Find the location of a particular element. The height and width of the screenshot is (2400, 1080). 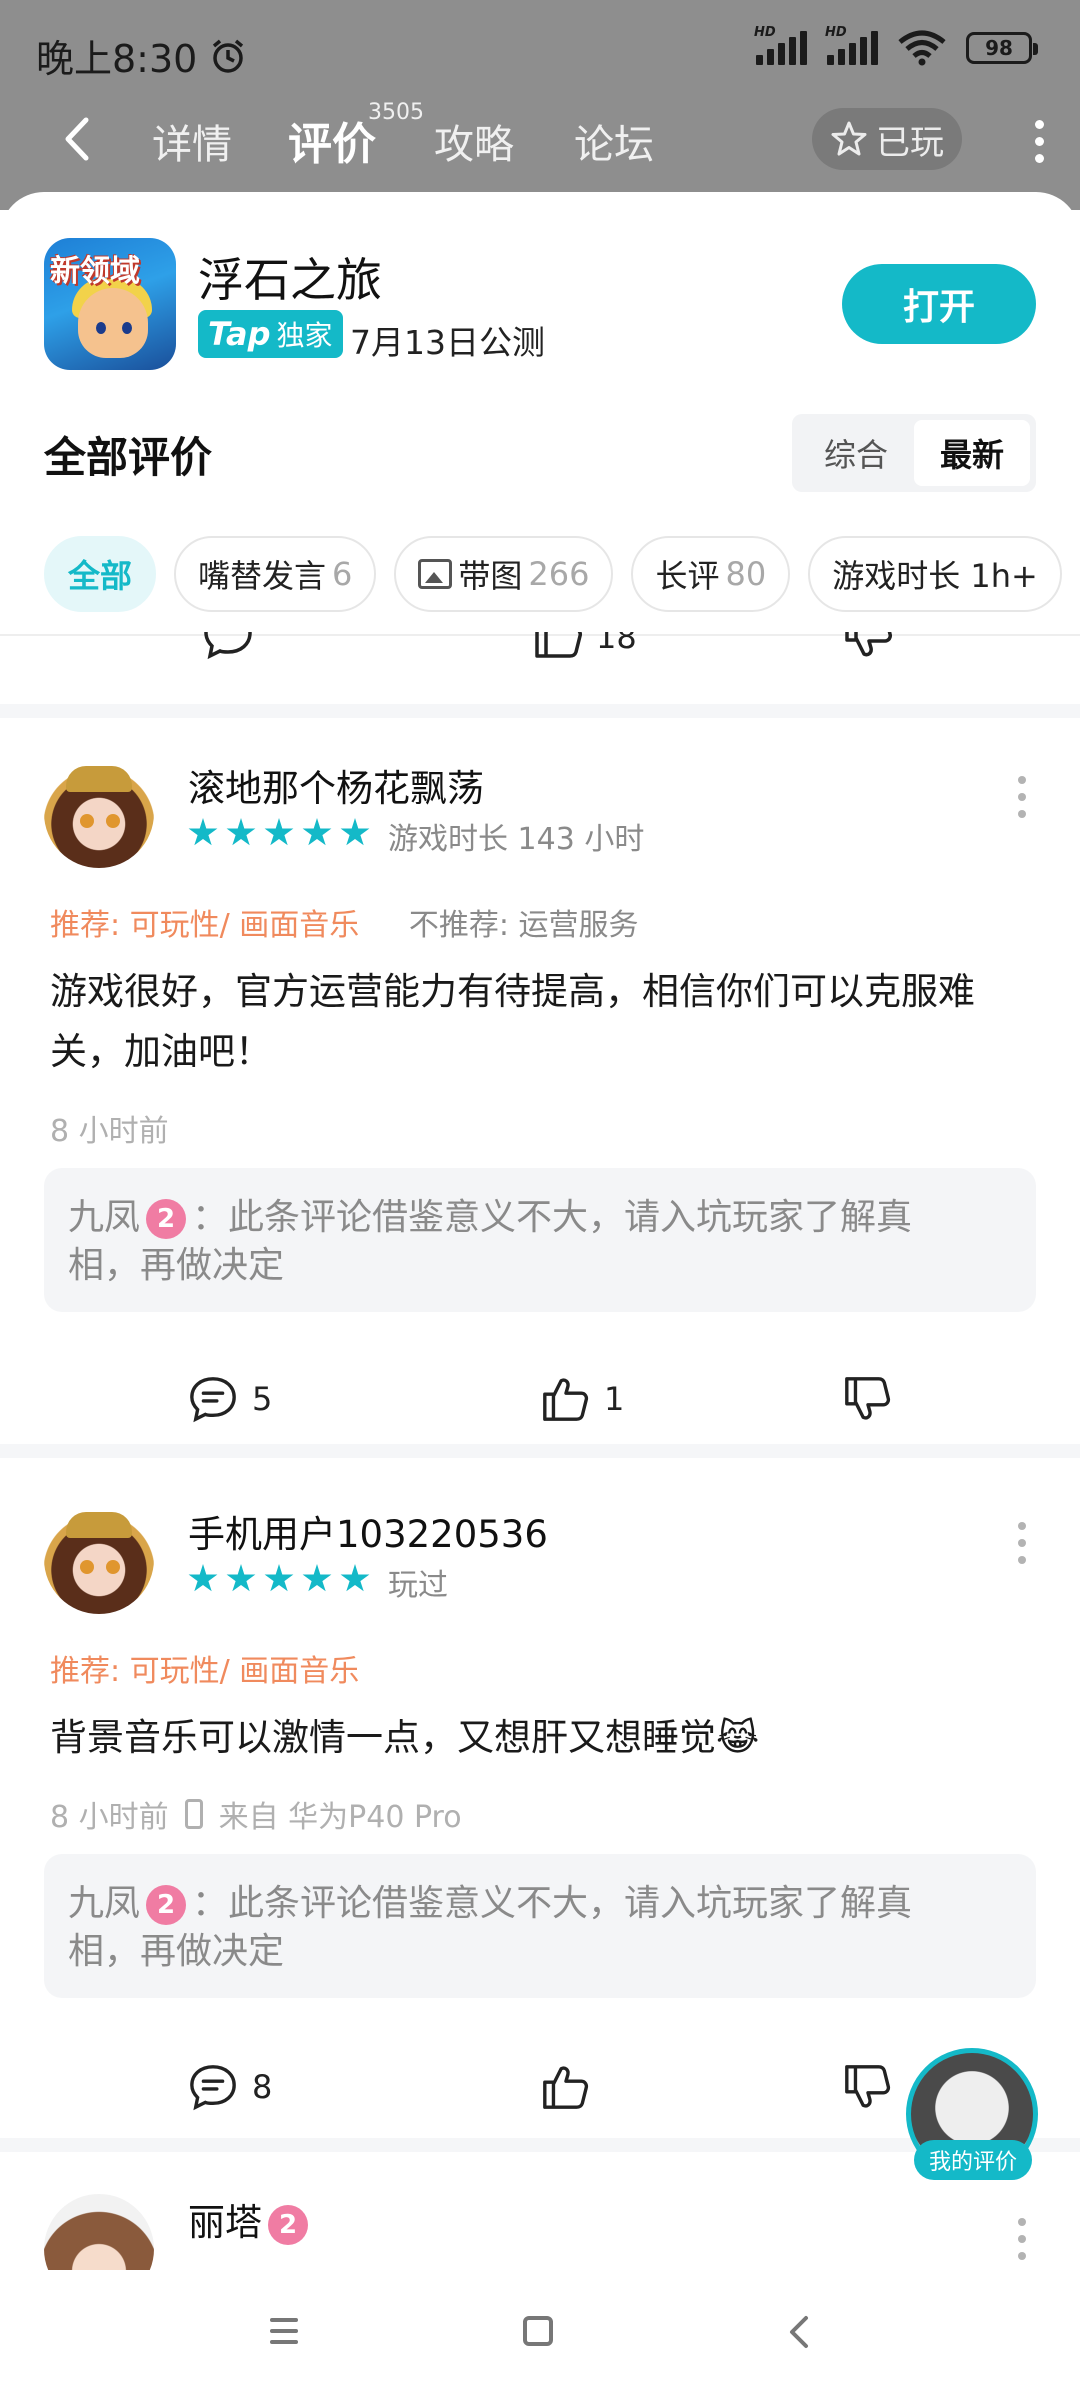

level-badge: 2 is located at coordinates (166, 1219).